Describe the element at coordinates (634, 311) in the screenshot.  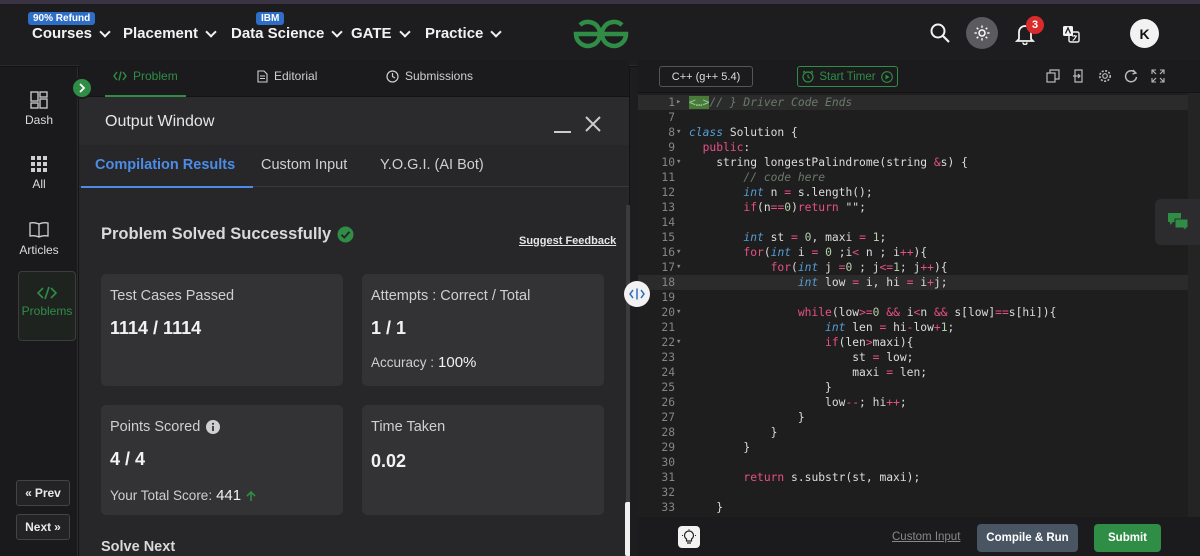
I see `pane-splitter` at that location.